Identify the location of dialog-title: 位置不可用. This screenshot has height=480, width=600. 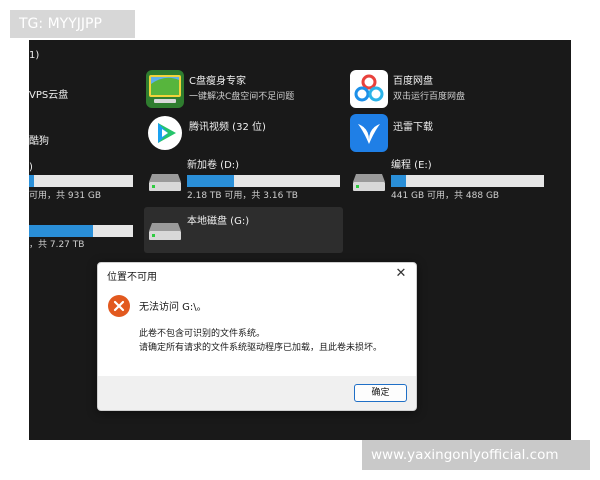
(132, 277).